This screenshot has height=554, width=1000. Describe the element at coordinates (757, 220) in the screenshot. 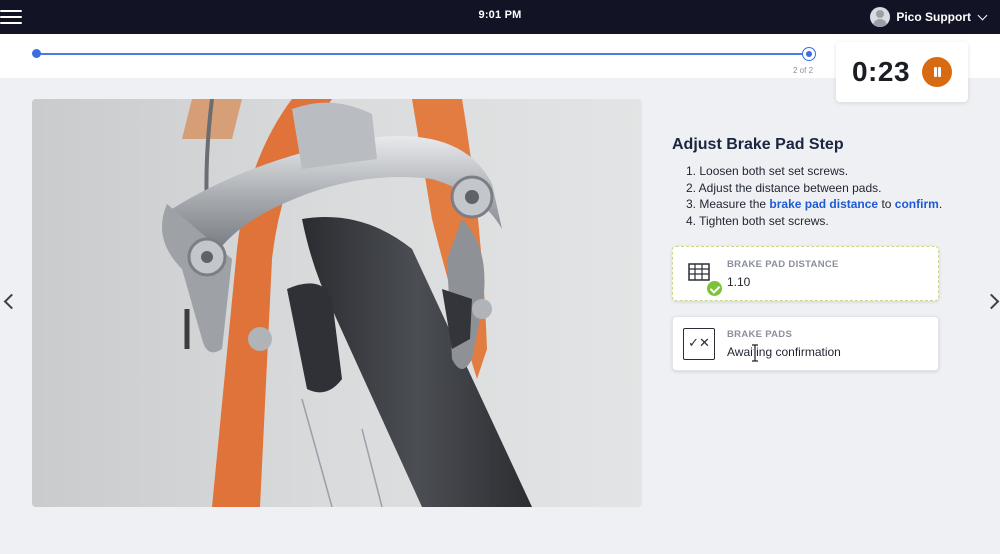

I see `step-item-4: 4. Tighten both set screws.` at that location.